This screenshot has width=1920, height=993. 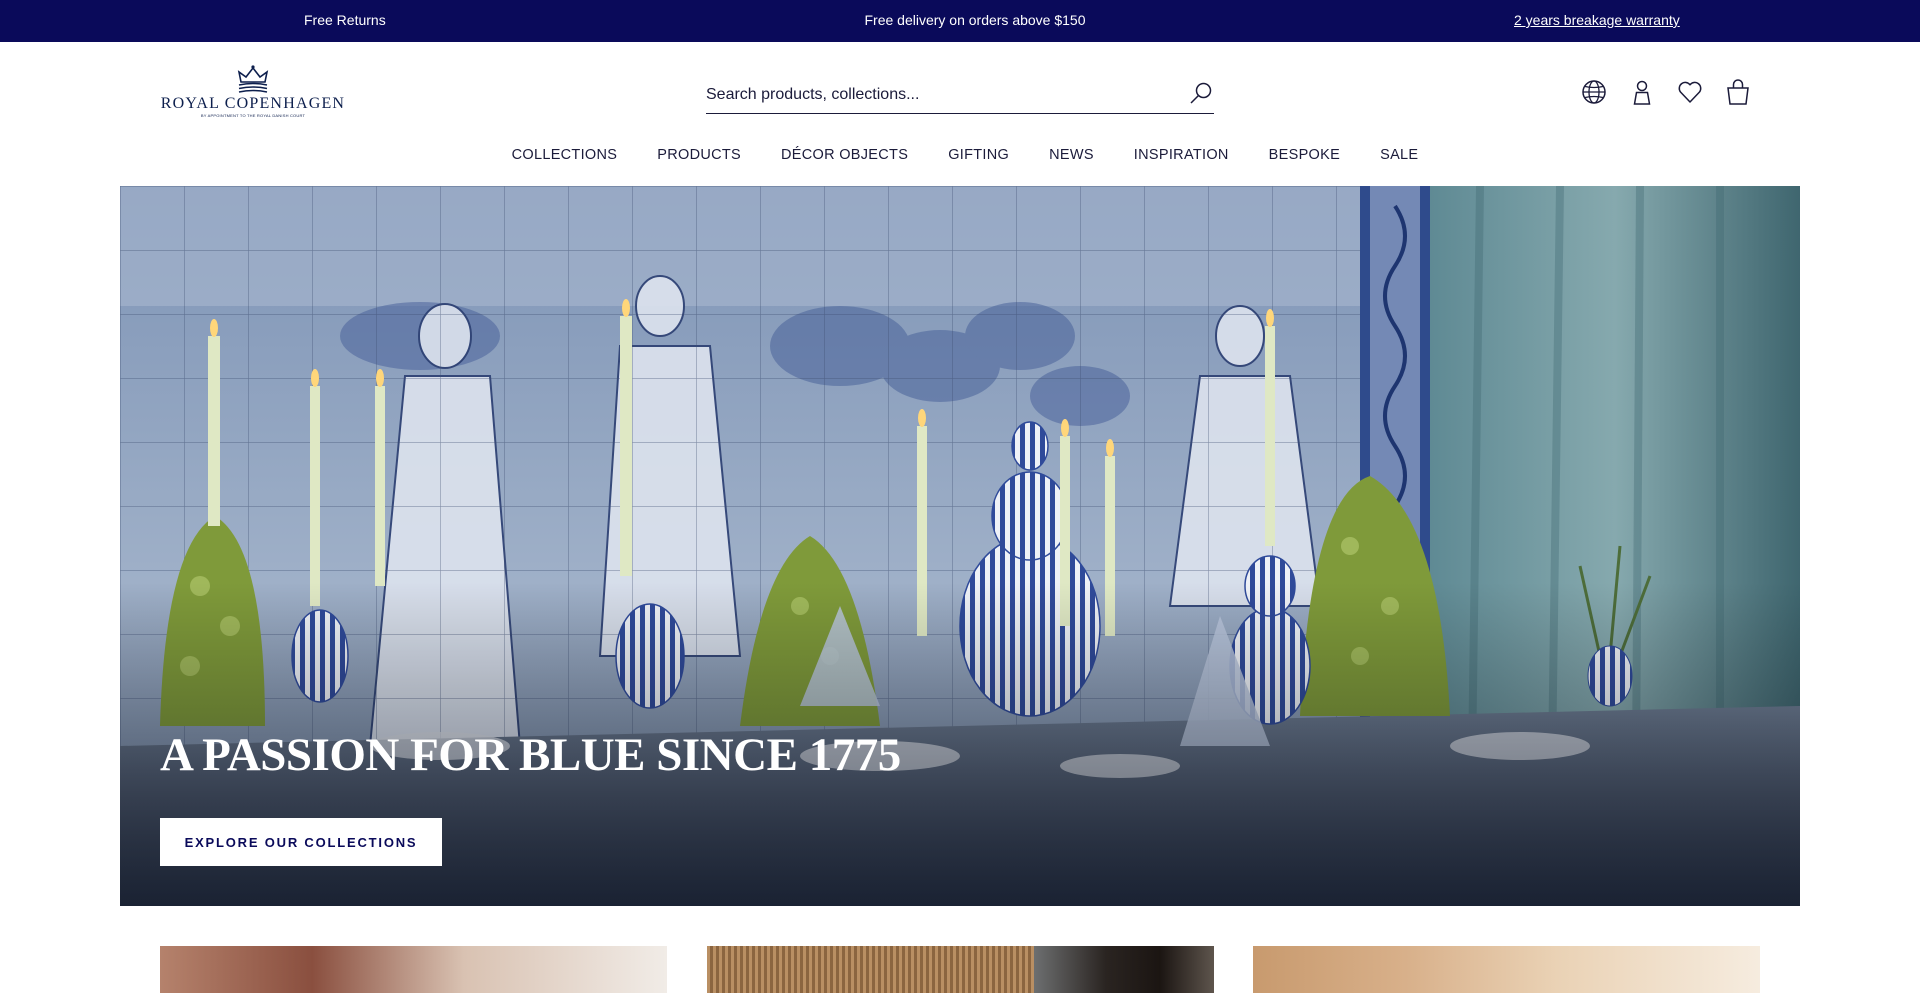 I want to click on logo-wordmark: ROYAL COPENHAGEN, so click(x=253, y=103).